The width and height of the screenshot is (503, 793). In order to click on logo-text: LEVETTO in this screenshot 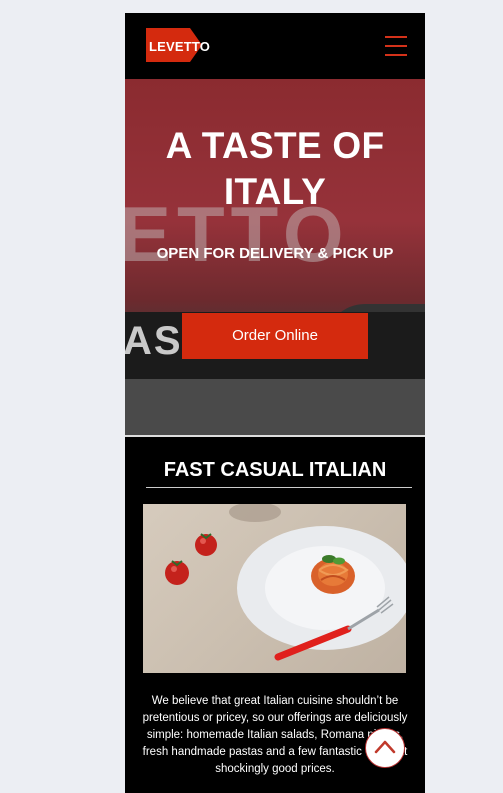, I will do `click(180, 46)`.